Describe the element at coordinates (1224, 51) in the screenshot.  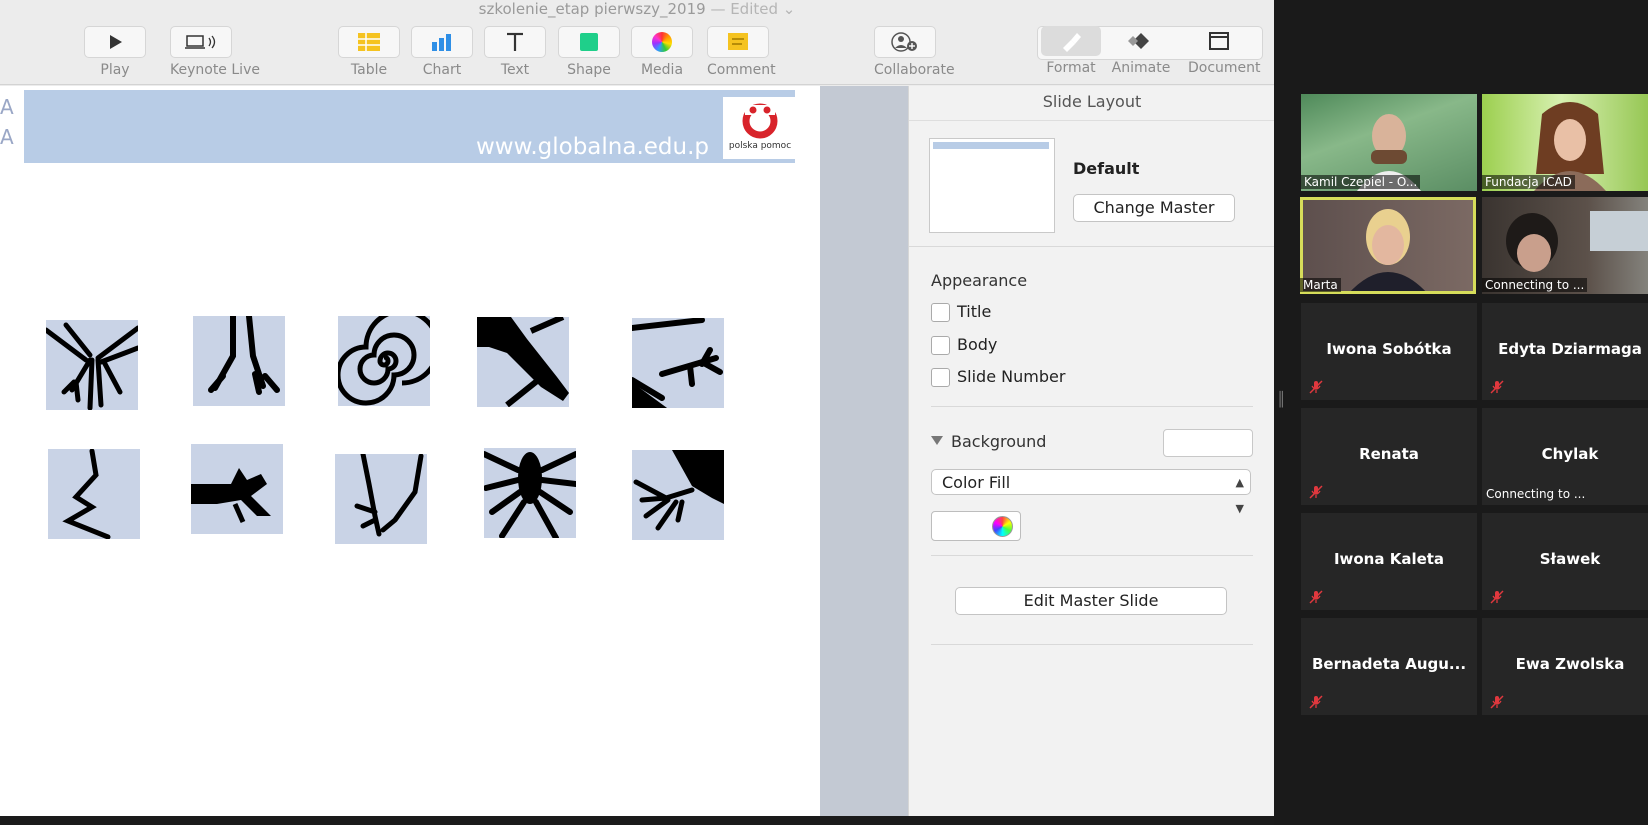
I see `document-tab: Document` at that location.